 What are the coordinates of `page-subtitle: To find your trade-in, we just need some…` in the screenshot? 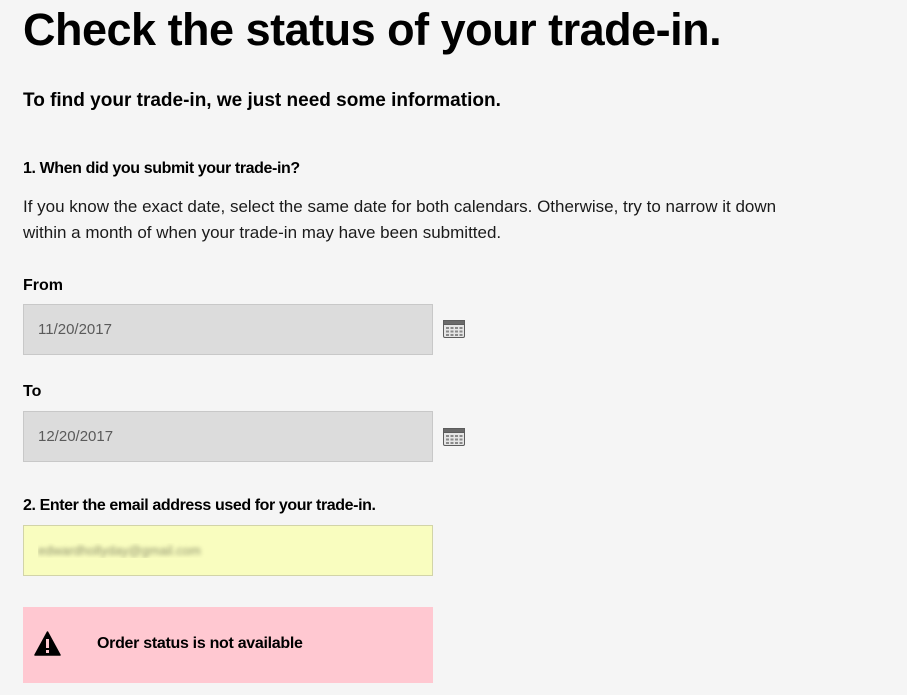 It's located at (262, 100).